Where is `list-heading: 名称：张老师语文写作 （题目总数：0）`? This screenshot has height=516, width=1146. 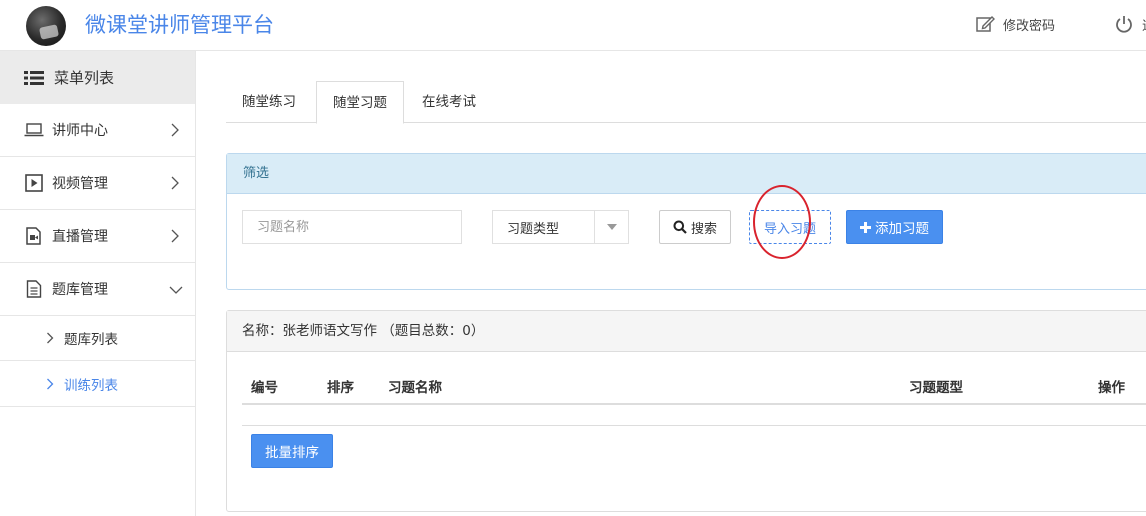 list-heading: 名称：张老师语文写作 （题目总数：0） is located at coordinates (686, 331).